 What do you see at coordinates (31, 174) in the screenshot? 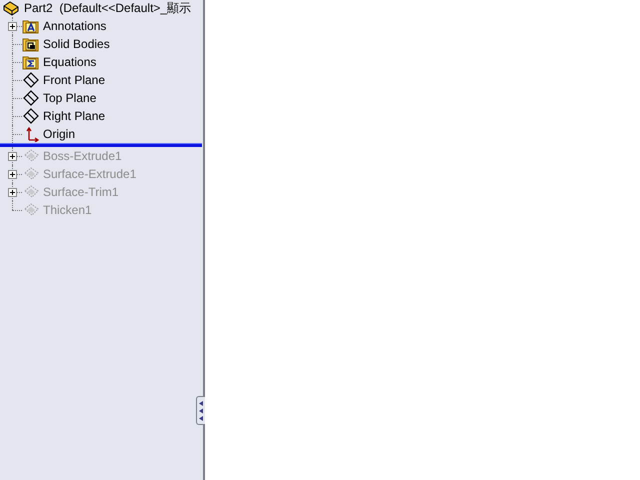
I see `surface-feature-icon` at bounding box center [31, 174].